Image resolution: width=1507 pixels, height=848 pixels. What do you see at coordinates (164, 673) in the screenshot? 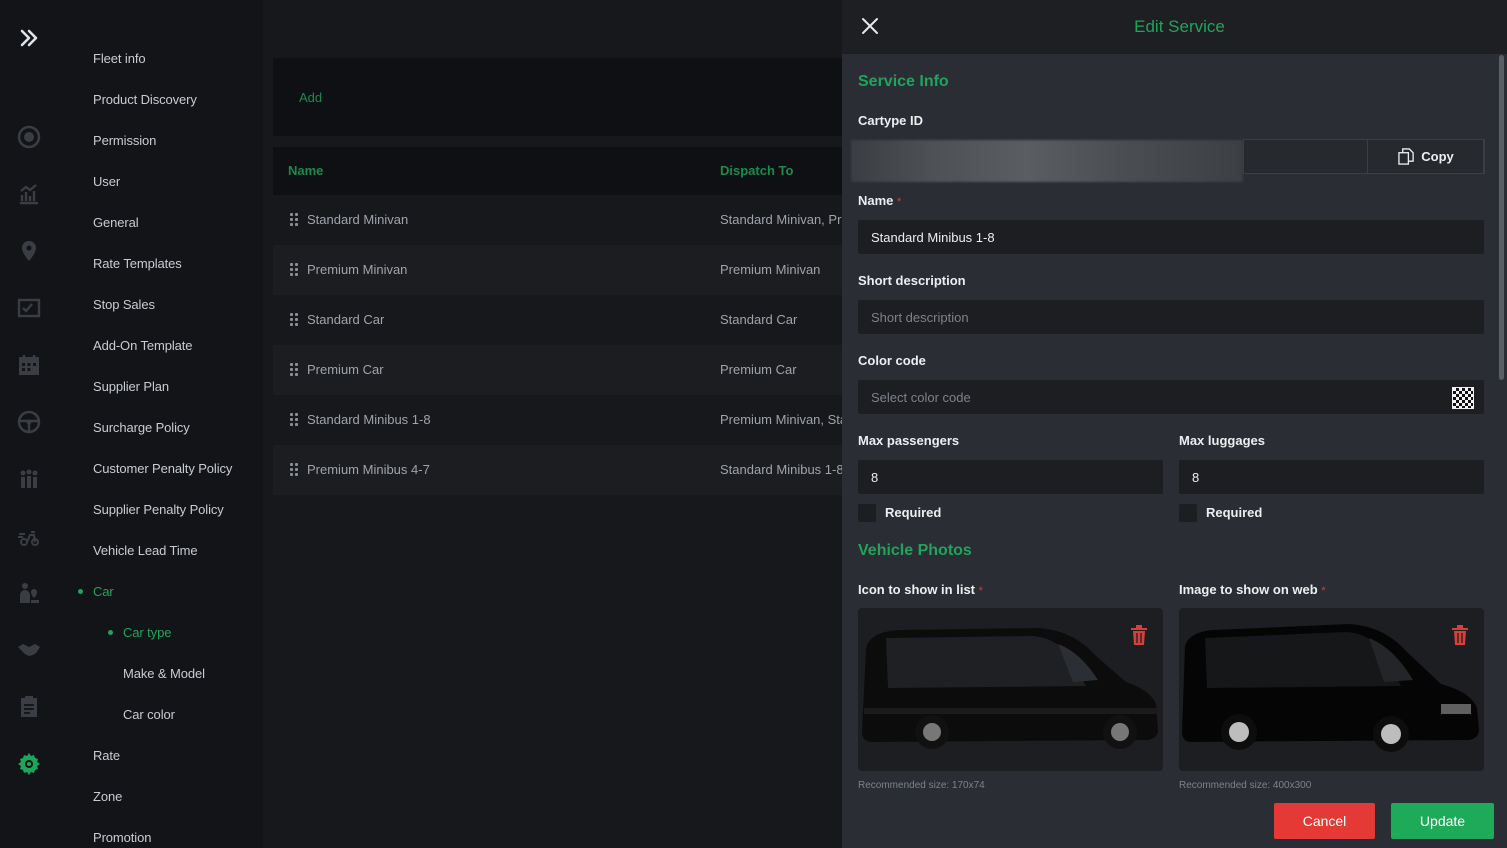
I see `sidebar-item-make-model: Make & Model` at bounding box center [164, 673].